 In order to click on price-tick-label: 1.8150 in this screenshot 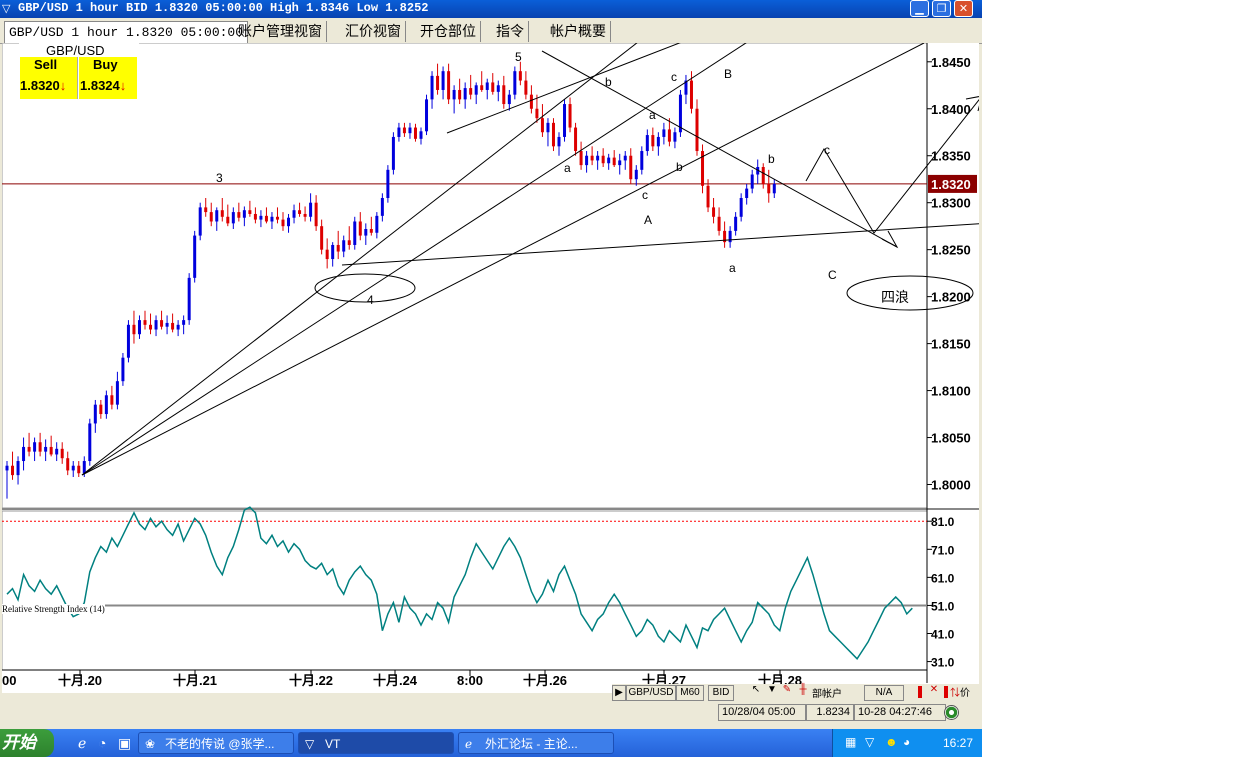, I will do `click(951, 344)`.